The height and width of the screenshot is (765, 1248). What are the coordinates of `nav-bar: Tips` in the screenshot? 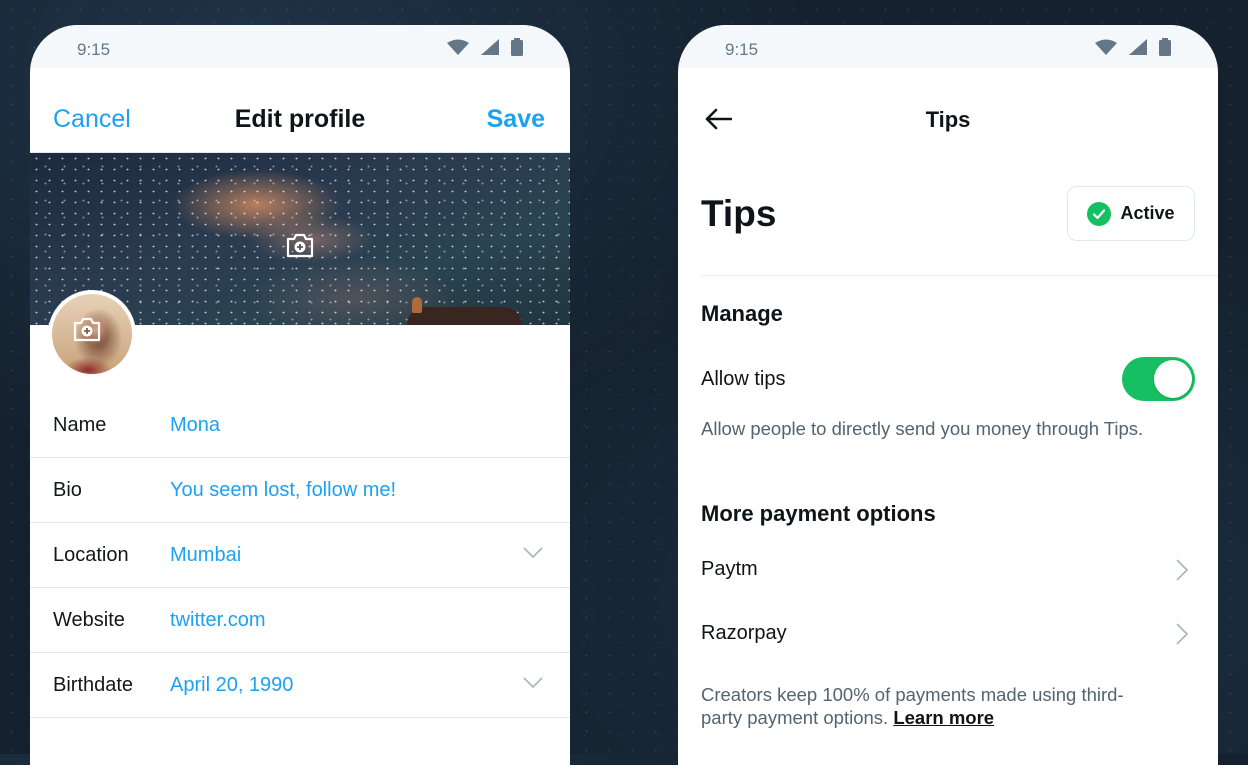 It's located at (948, 110).